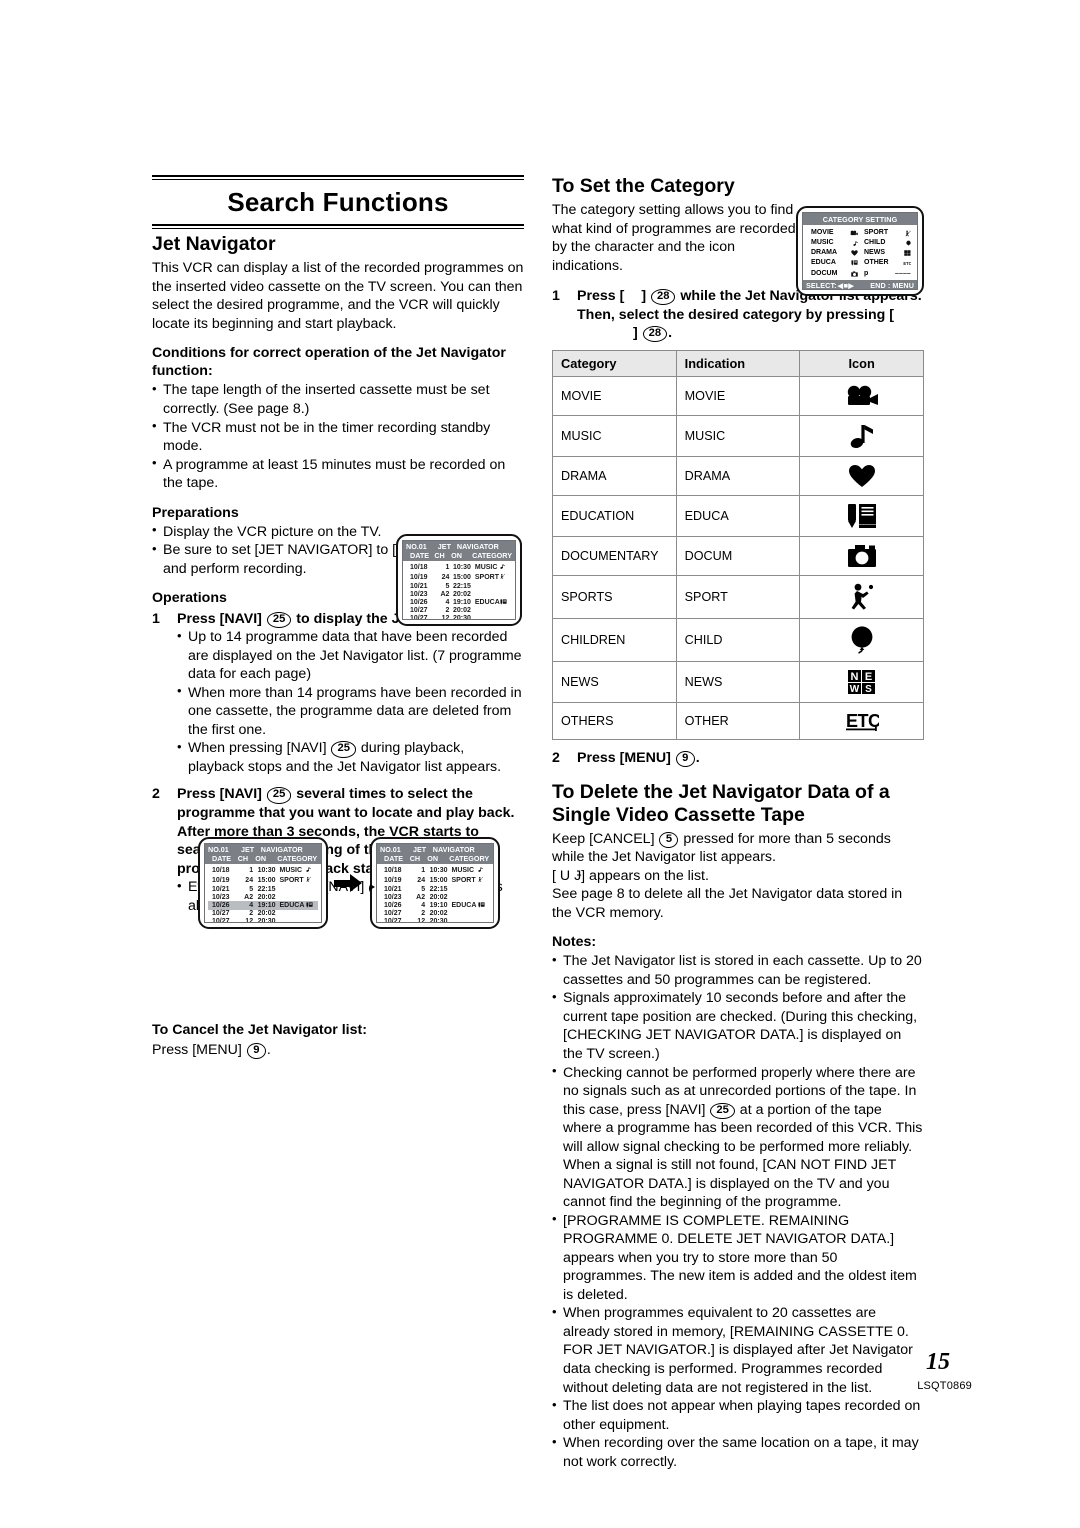 The height and width of the screenshot is (1528, 1080). I want to click on movie-camera-icon, so click(852, 233).